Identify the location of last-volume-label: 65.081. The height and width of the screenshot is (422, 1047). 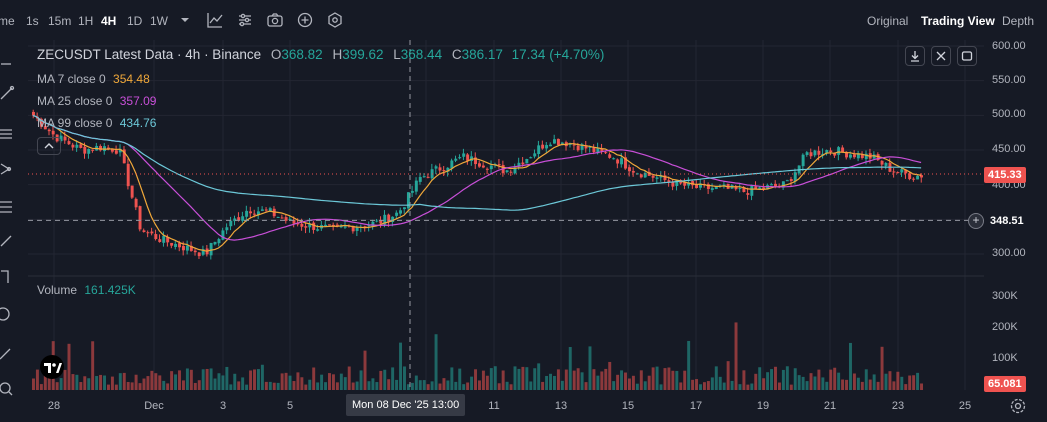
(1005, 384).